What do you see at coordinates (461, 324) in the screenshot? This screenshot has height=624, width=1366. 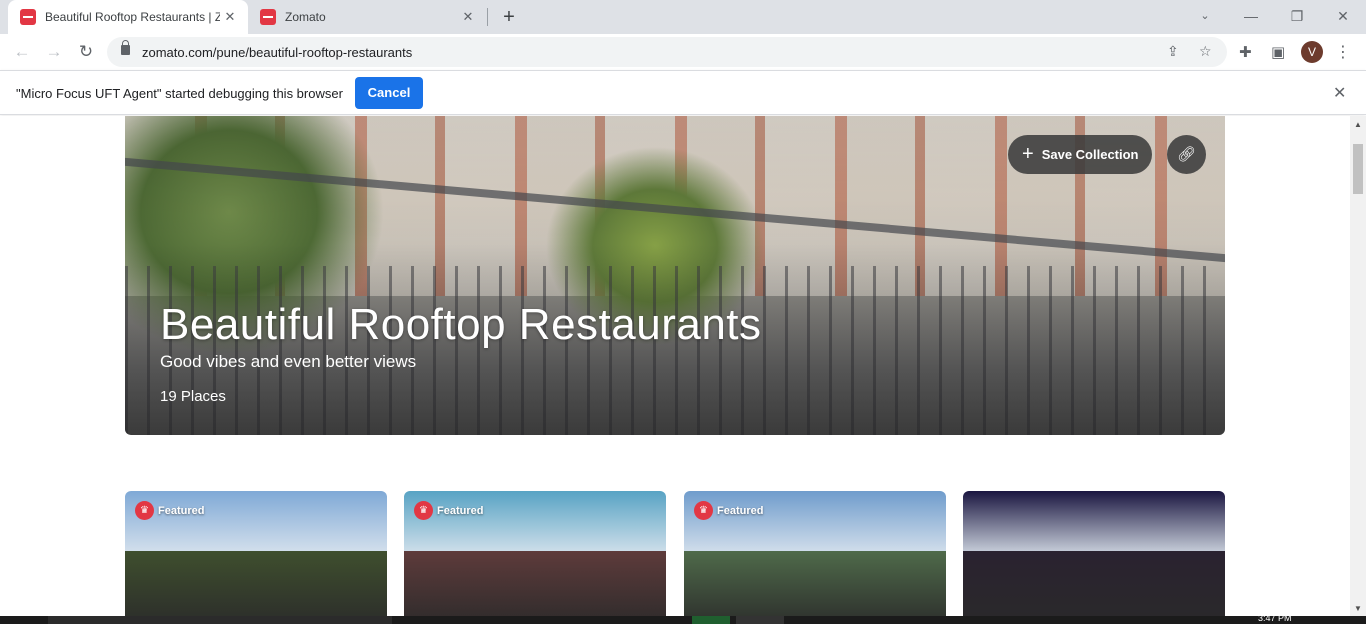 I see `collection-title: Beautiful Rooftop Restaurants` at bounding box center [461, 324].